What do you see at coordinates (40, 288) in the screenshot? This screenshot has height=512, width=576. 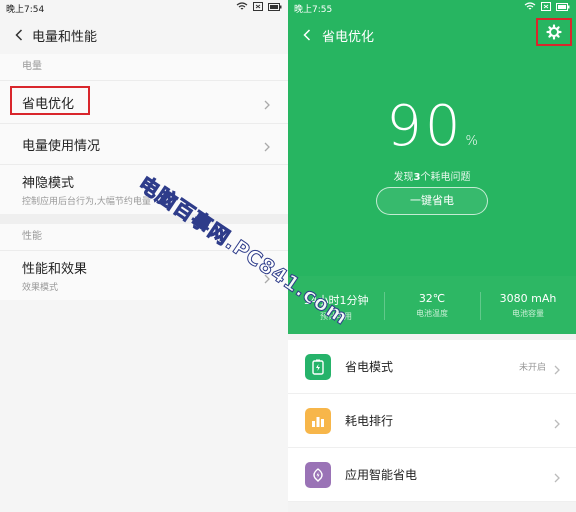 I see `row-subtitle: 效果模式` at bounding box center [40, 288].